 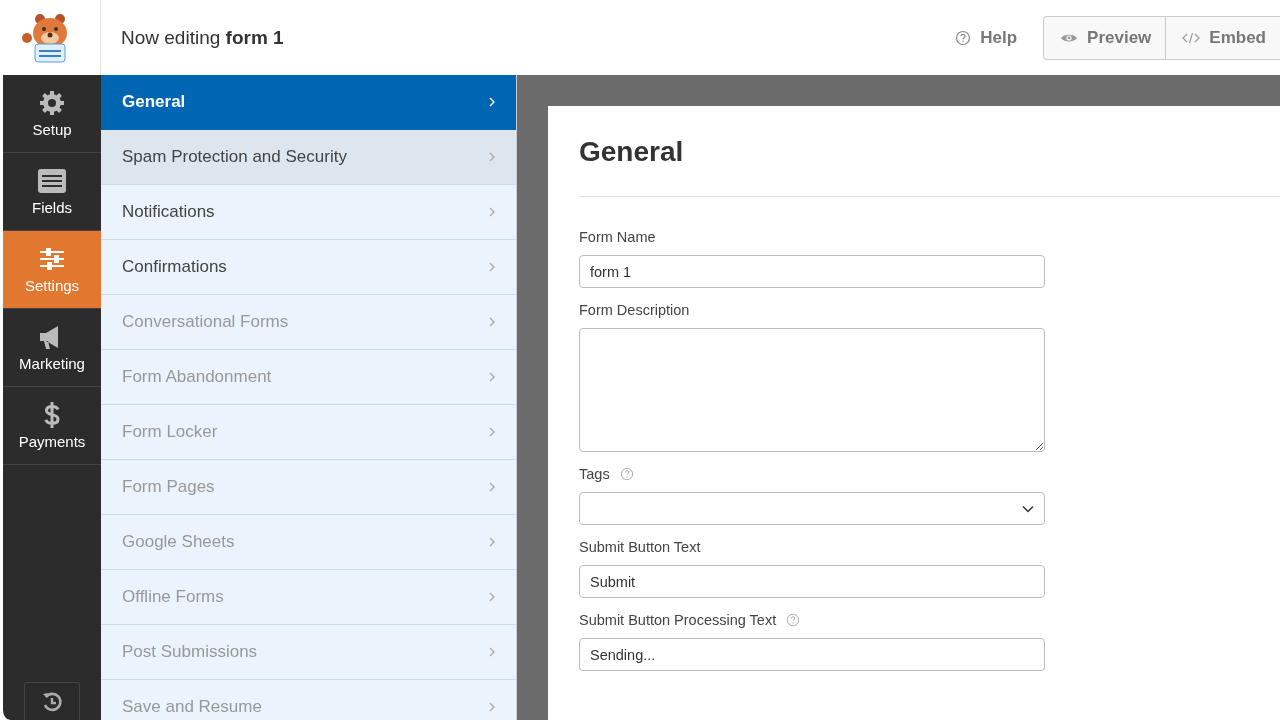 I want to click on settings-menu-item: Spam Protection and Security, so click(x=308, y=157).